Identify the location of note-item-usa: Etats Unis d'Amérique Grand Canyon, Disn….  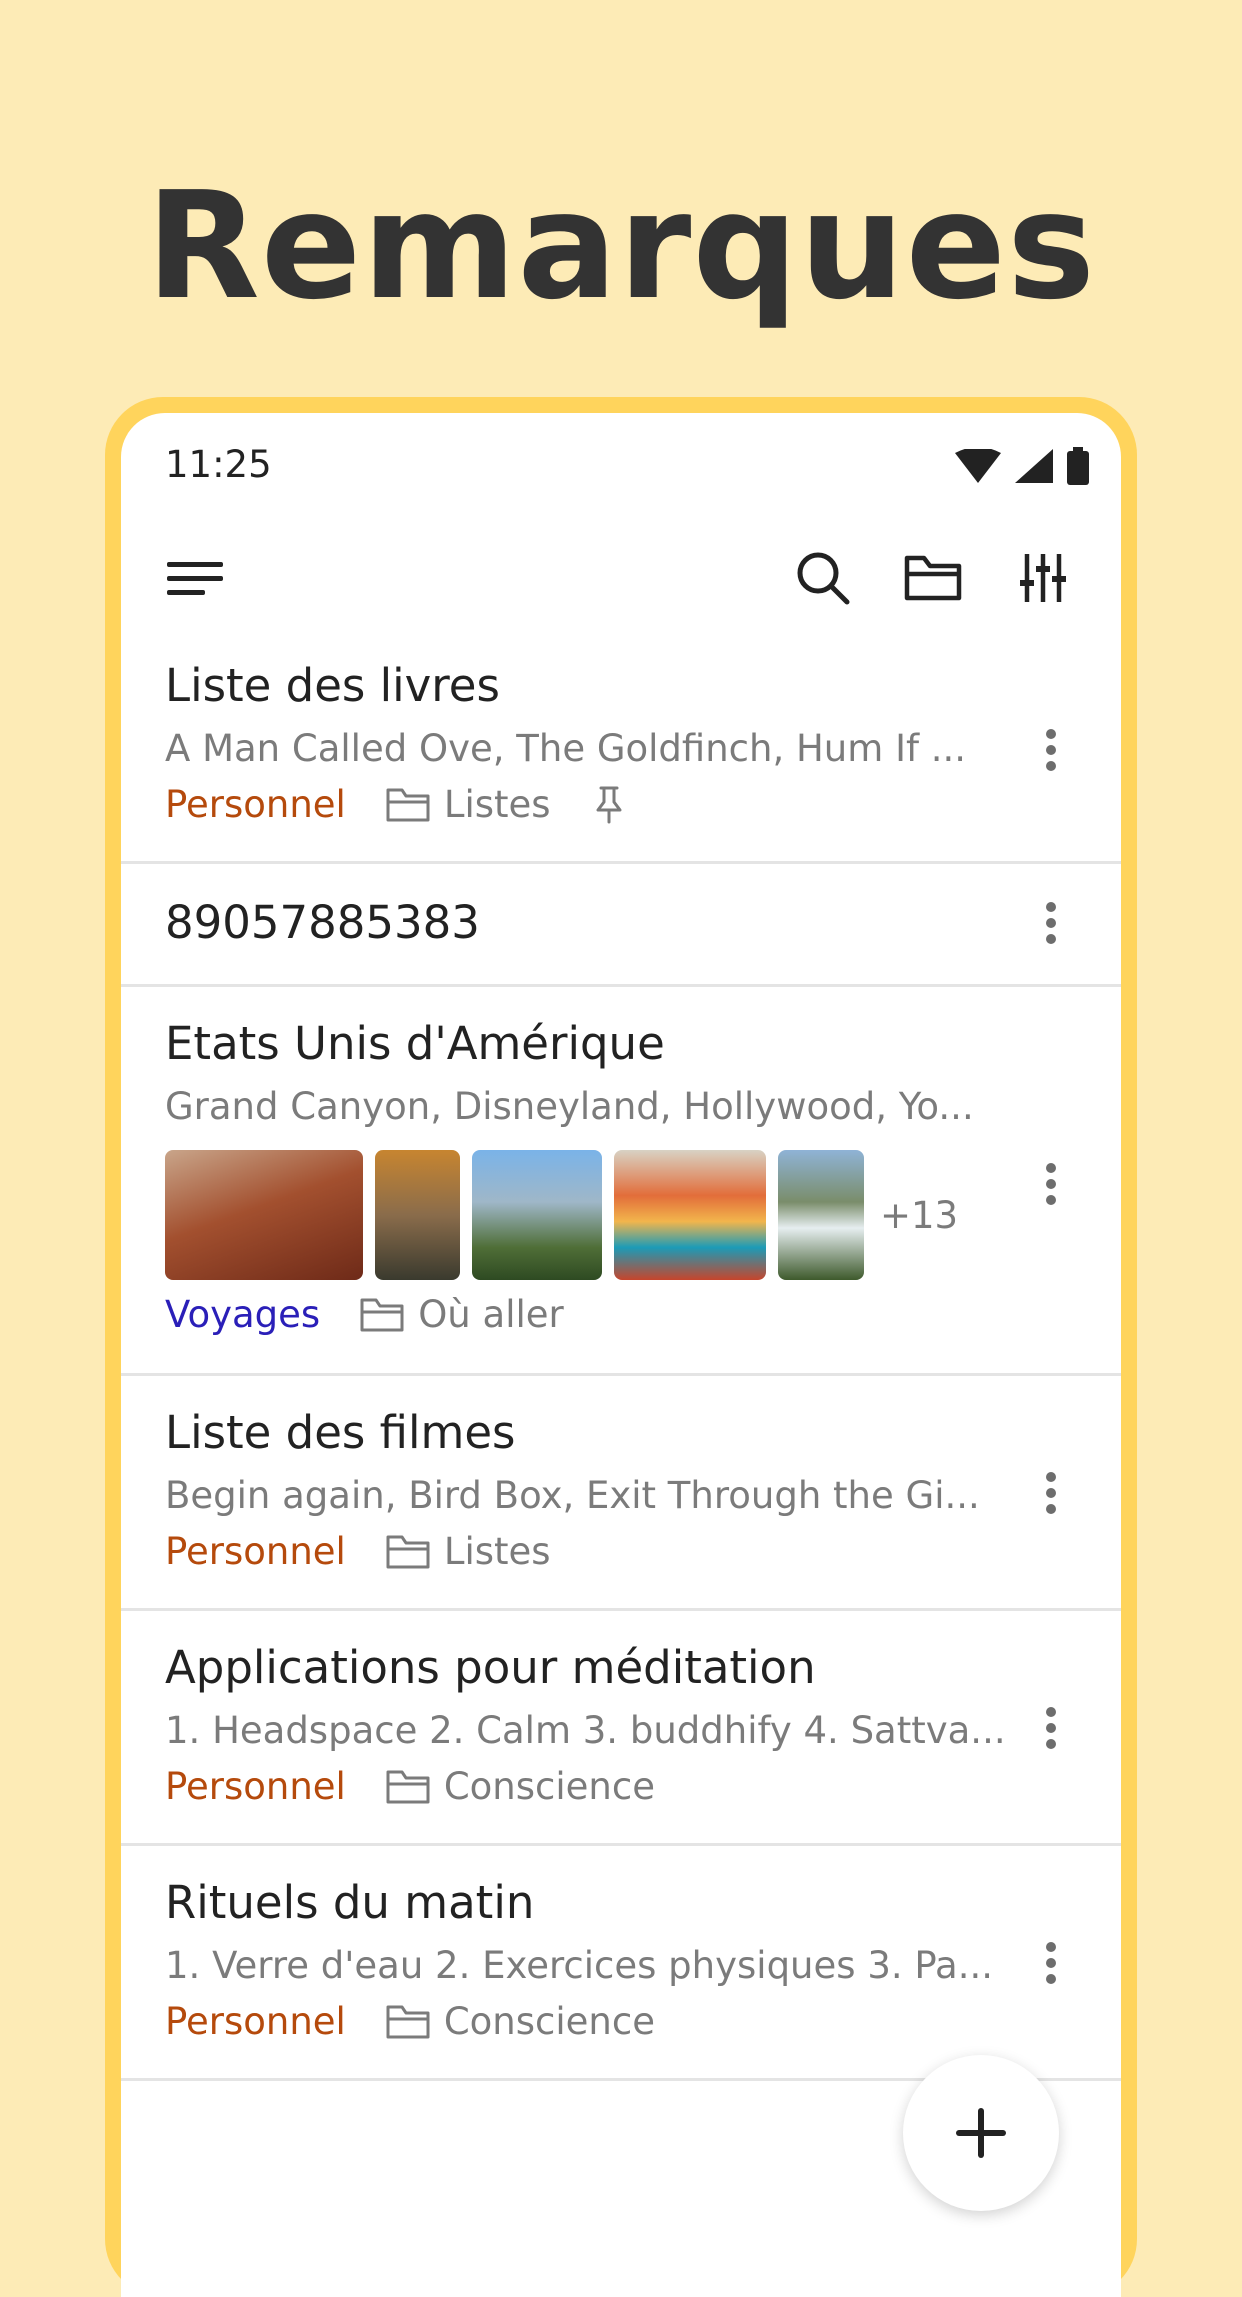
(621, 1181).